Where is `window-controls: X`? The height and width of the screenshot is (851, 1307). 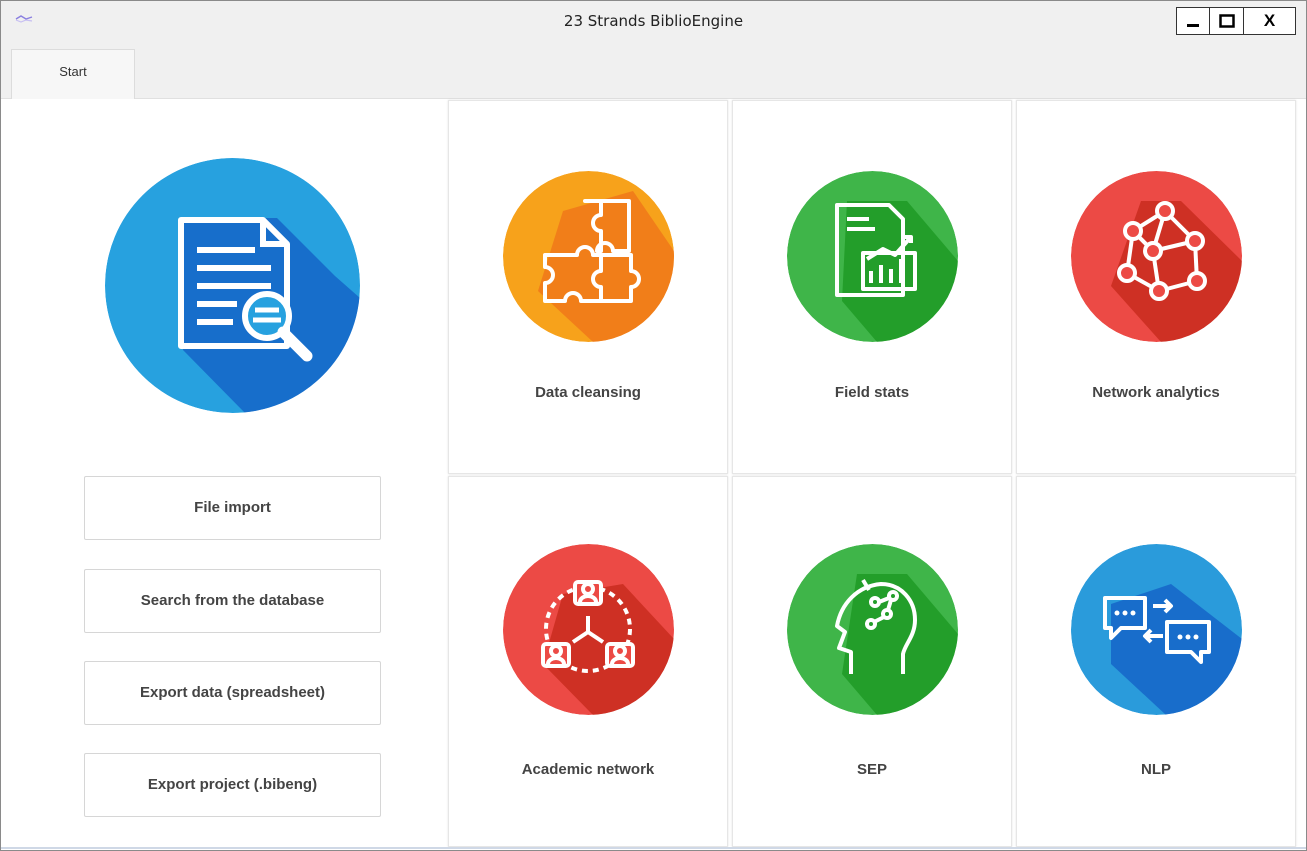 window-controls: X is located at coordinates (1236, 21).